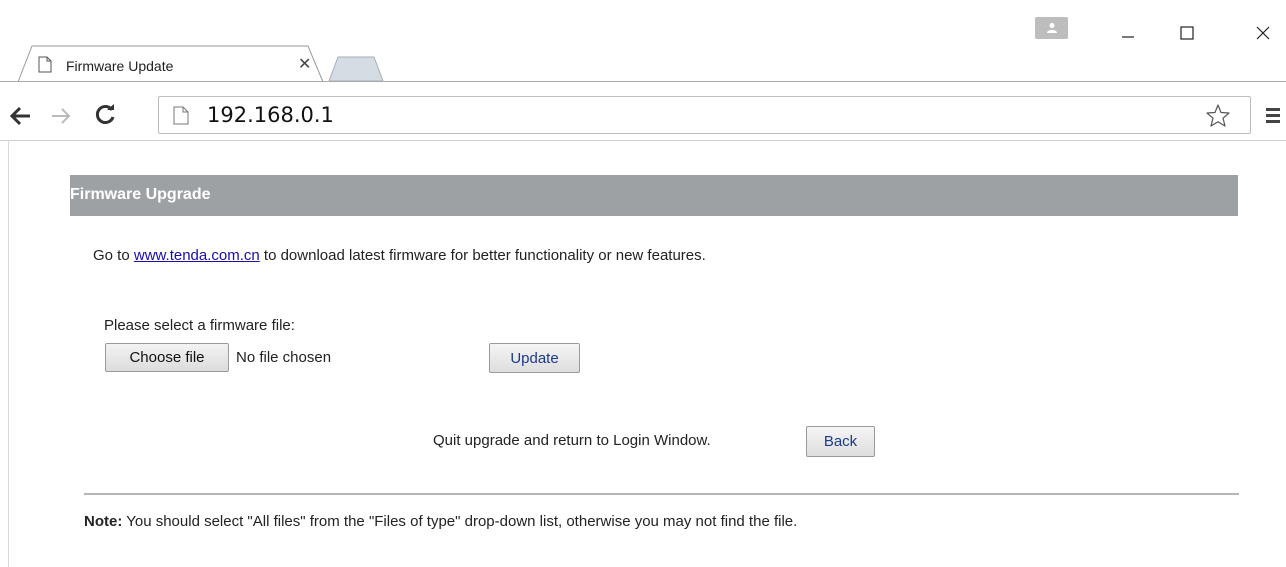 This screenshot has height=567, width=1286. Describe the element at coordinates (304, 64) in the screenshot. I see `tab-close-icon: ✕` at that location.